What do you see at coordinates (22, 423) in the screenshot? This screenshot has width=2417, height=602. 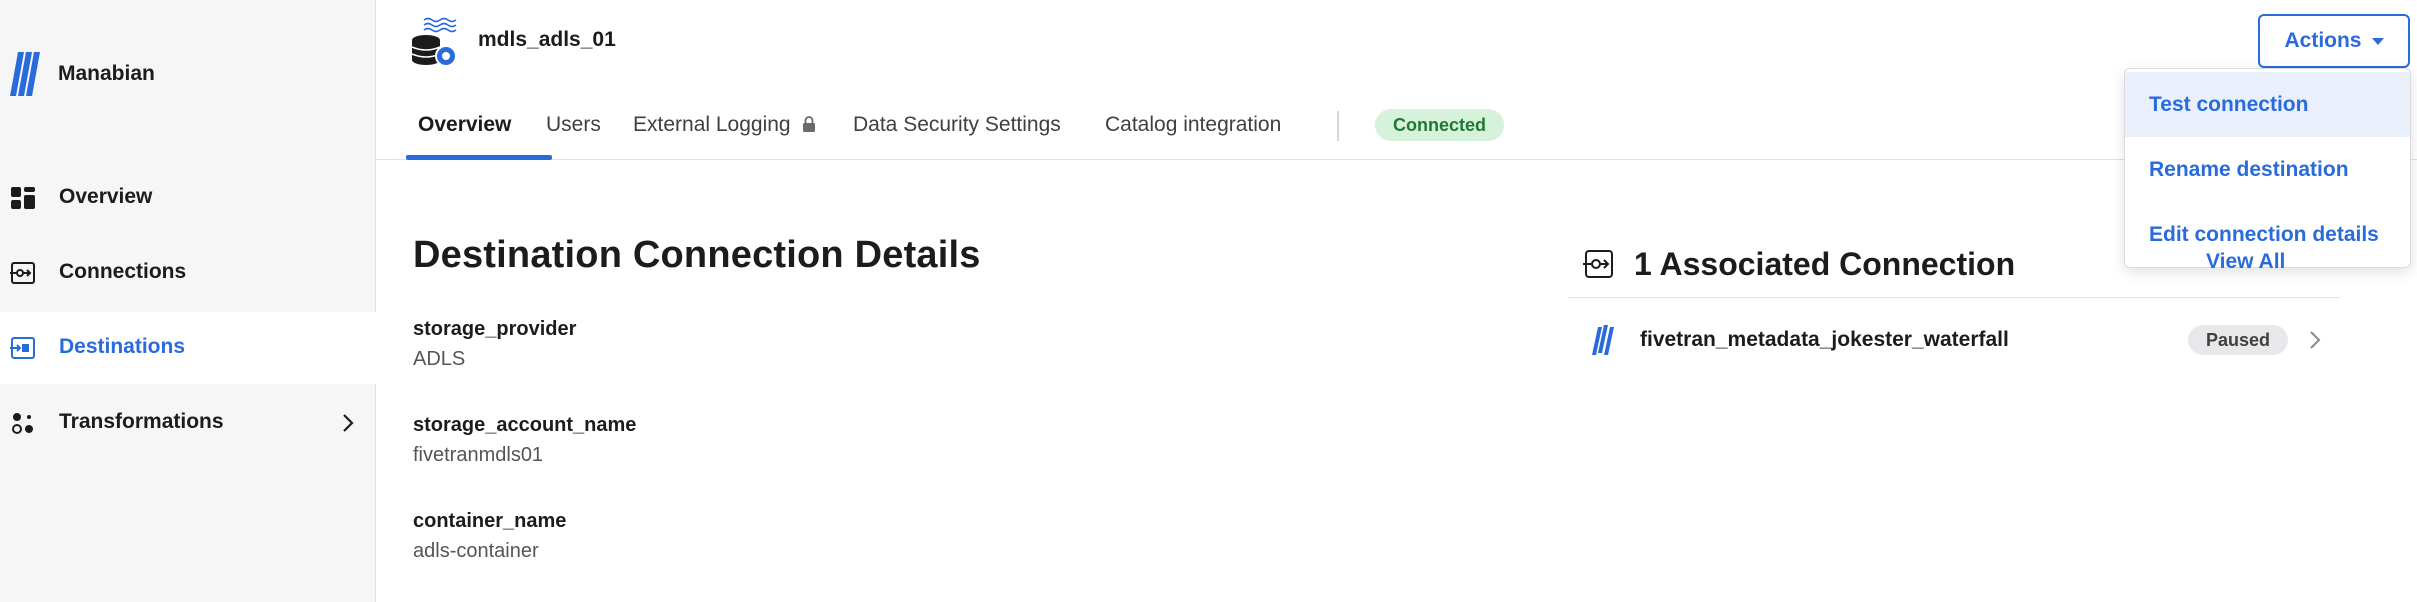 I see `transformations-icon` at bounding box center [22, 423].